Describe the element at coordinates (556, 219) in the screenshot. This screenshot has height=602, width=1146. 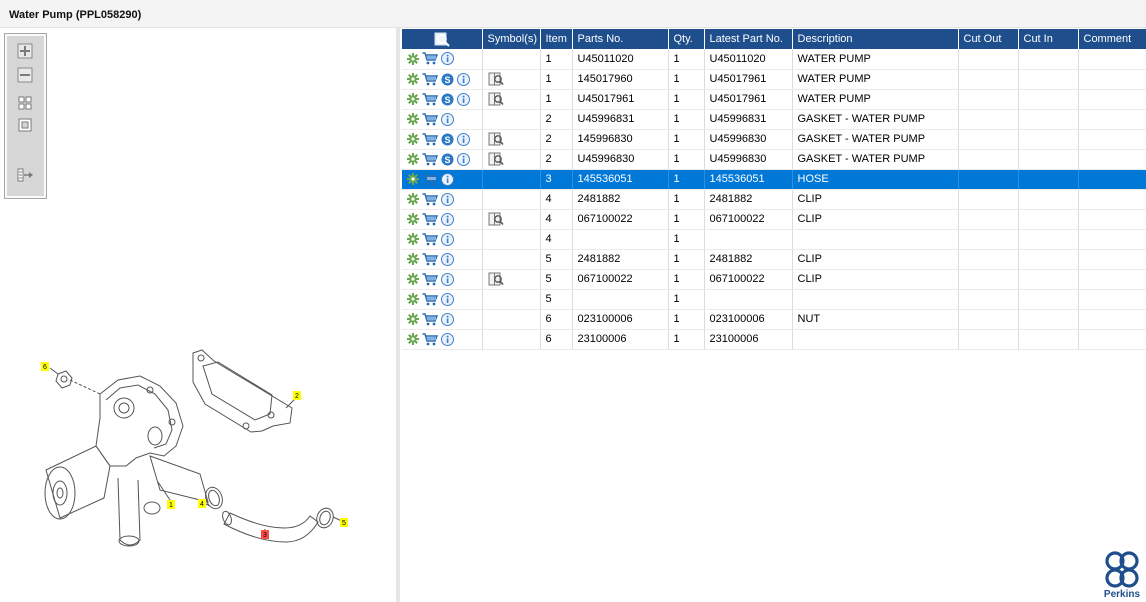
I see `item-cell: 4` at that location.